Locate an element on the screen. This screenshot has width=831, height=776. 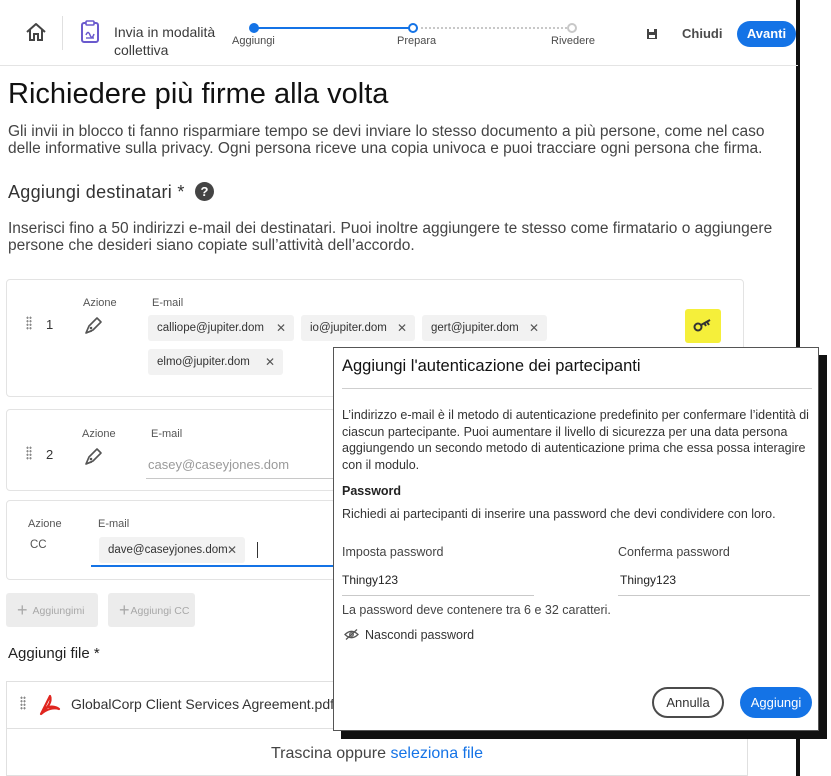
email-chip: gert@jupiter.dom ✕ is located at coordinates (484, 328).